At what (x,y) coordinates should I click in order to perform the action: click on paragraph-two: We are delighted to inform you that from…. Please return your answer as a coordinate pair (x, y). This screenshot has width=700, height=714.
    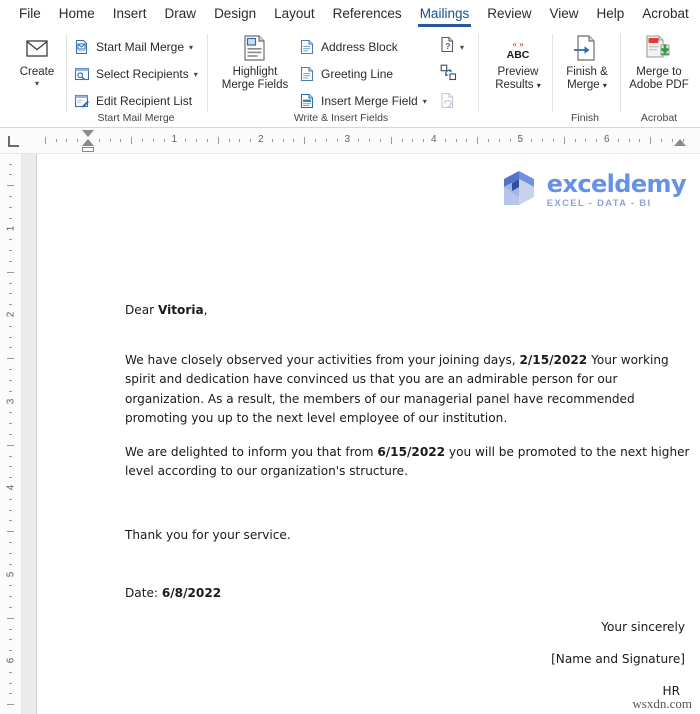
    Looking at the image, I should click on (407, 461).